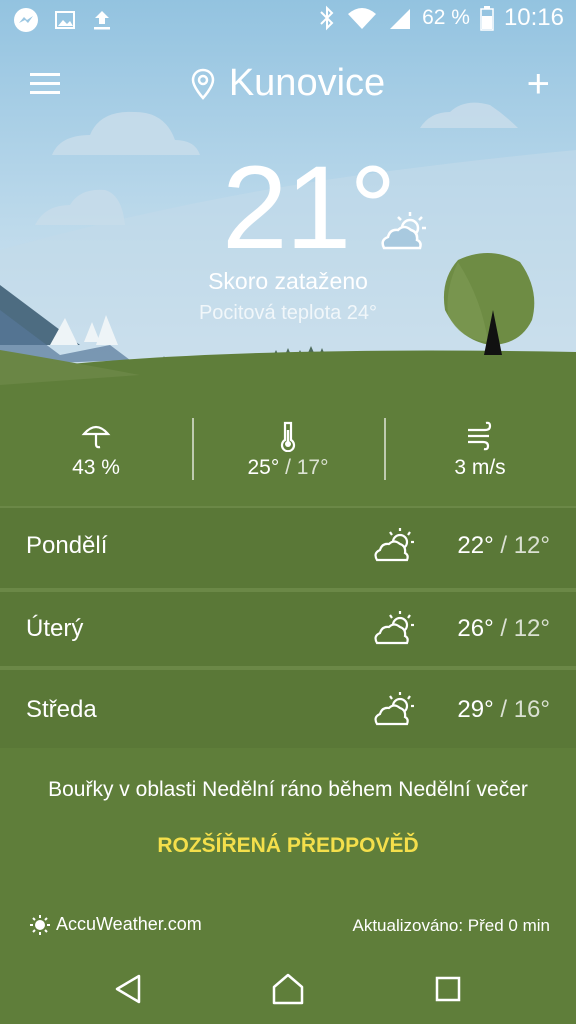 This screenshot has height=1024, width=576. I want to click on recents-icon, so click(448, 989).